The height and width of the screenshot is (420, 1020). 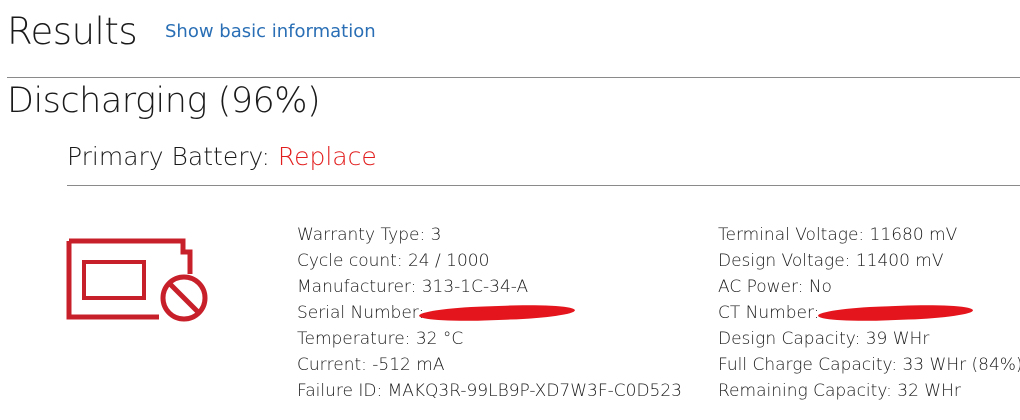 What do you see at coordinates (831, 261) in the screenshot?
I see `design-voltage: Design Voltage: 11400 mV` at bounding box center [831, 261].